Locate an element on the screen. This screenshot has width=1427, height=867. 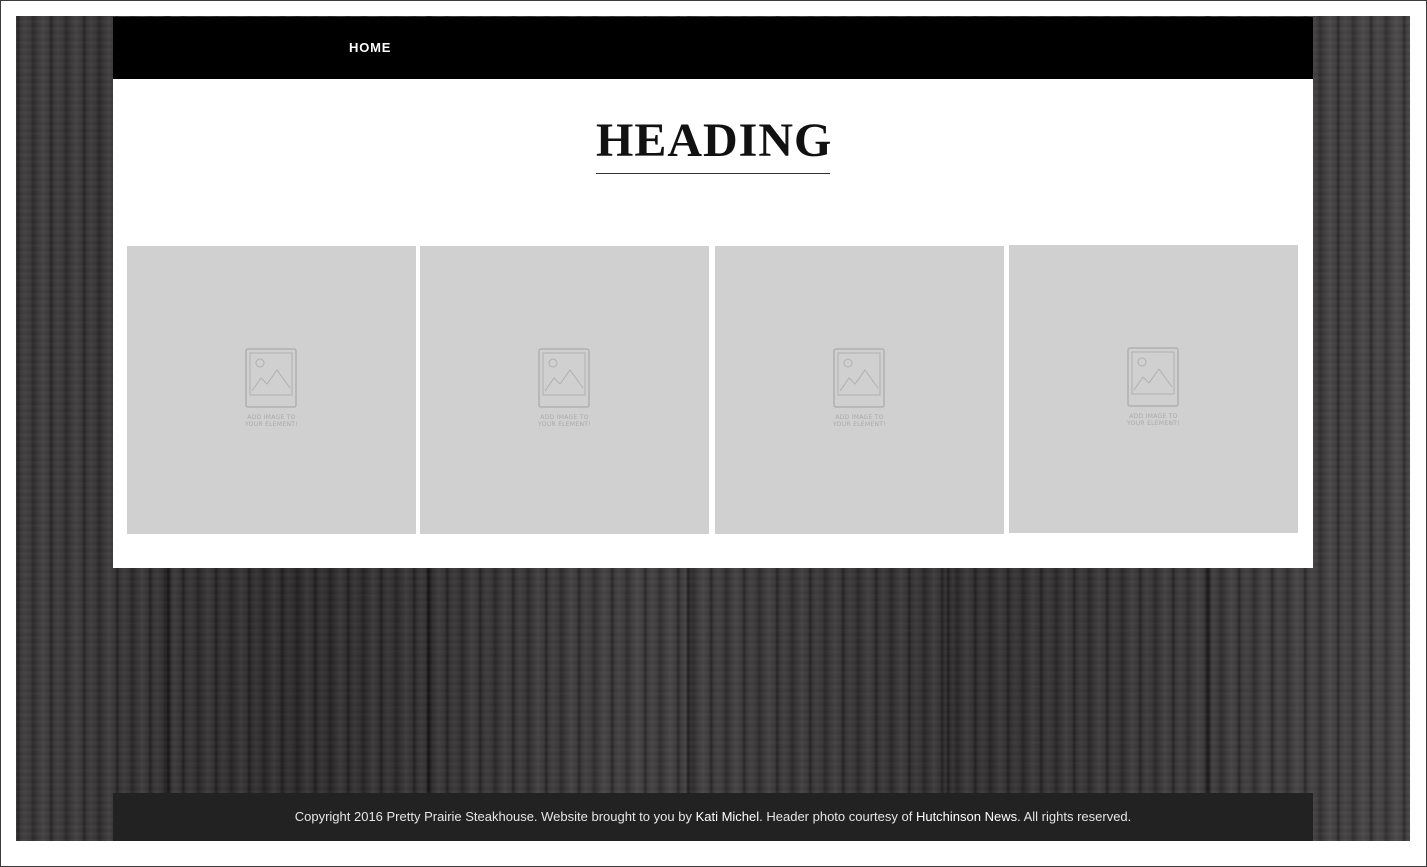
navbar: HOME is located at coordinates (713, 48).